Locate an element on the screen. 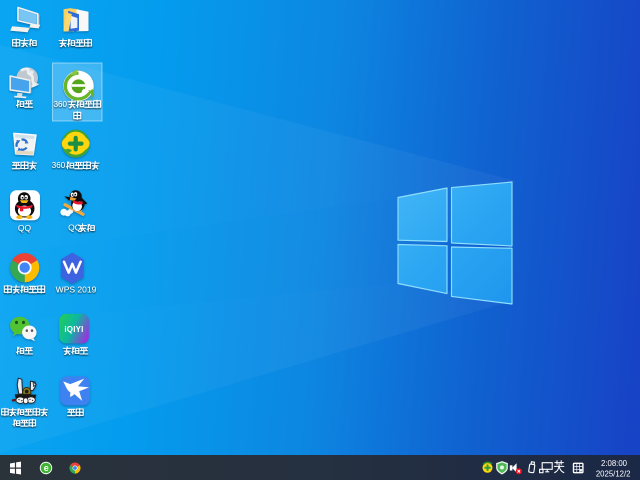  svg-text: e is located at coordinates (46, 468).